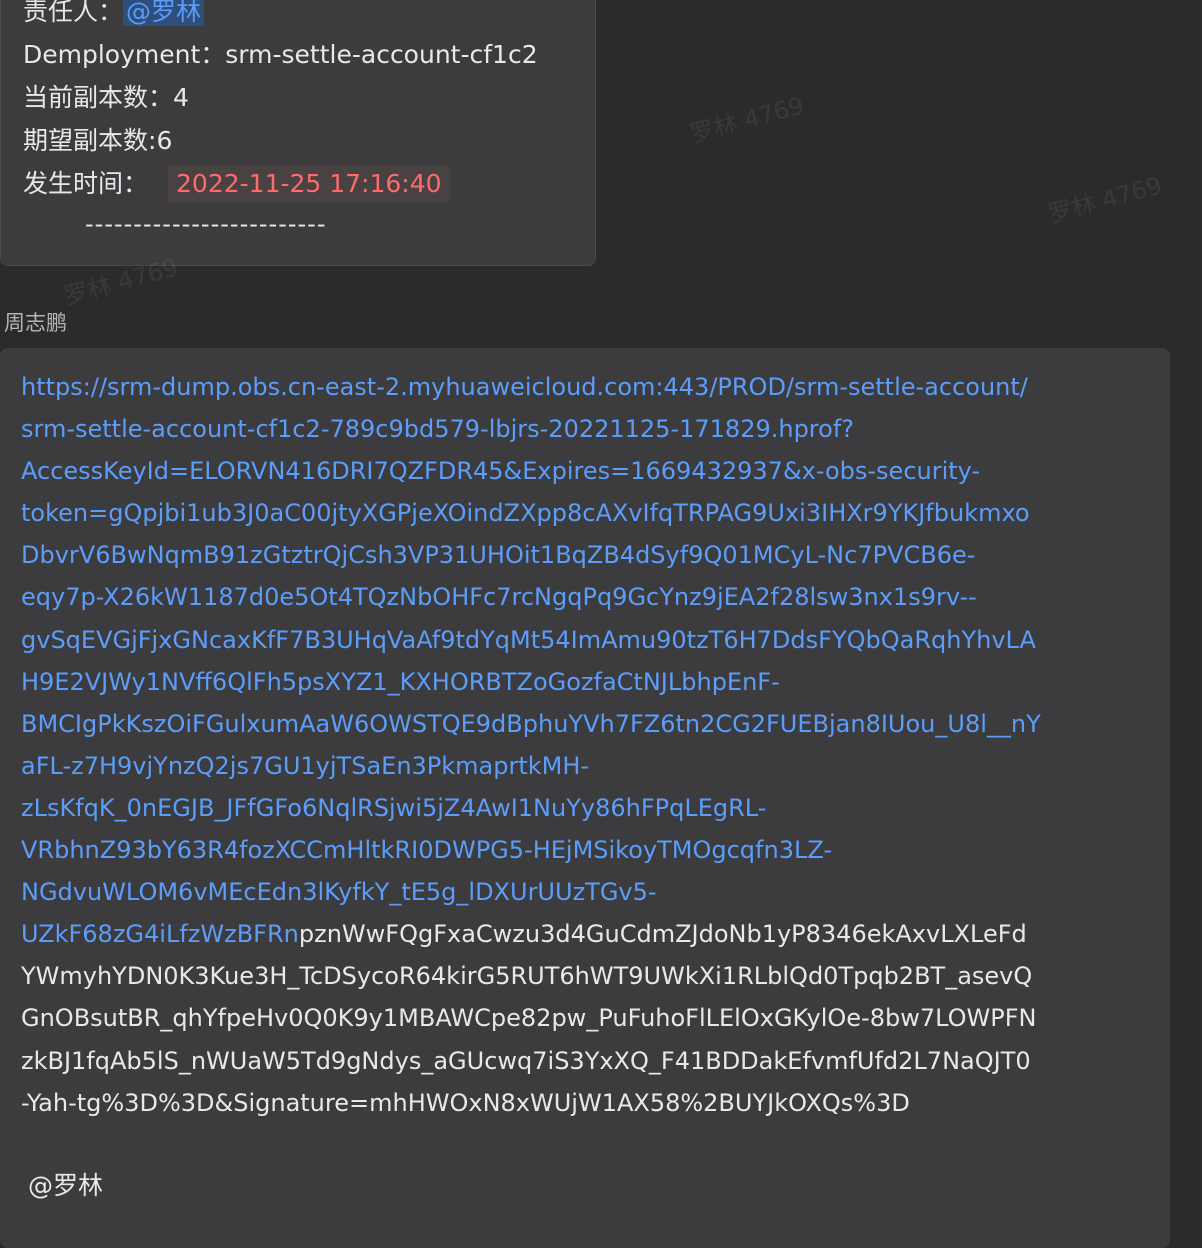 The image size is (1202, 1248). Describe the element at coordinates (86, 183) in the screenshot. I see `time-label: 发生时间：` at that location.